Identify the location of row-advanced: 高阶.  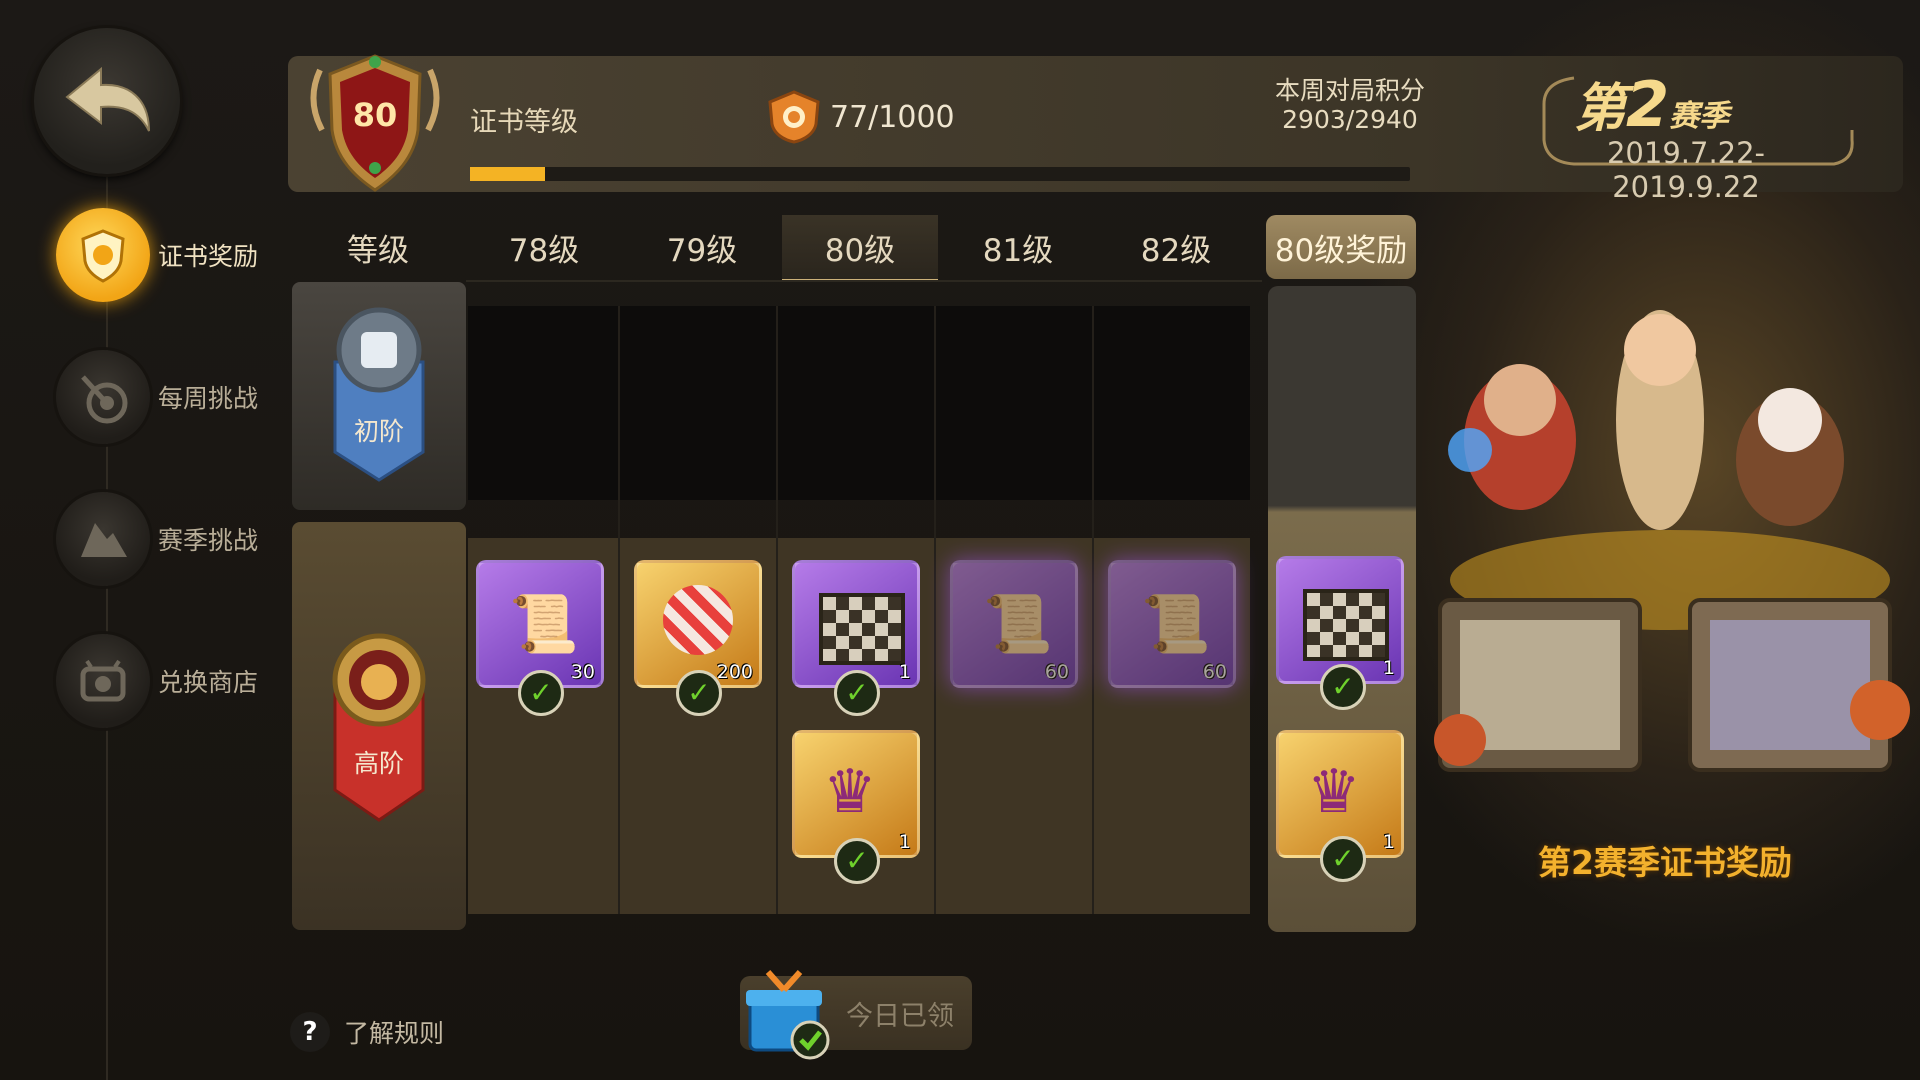
(379, 726).